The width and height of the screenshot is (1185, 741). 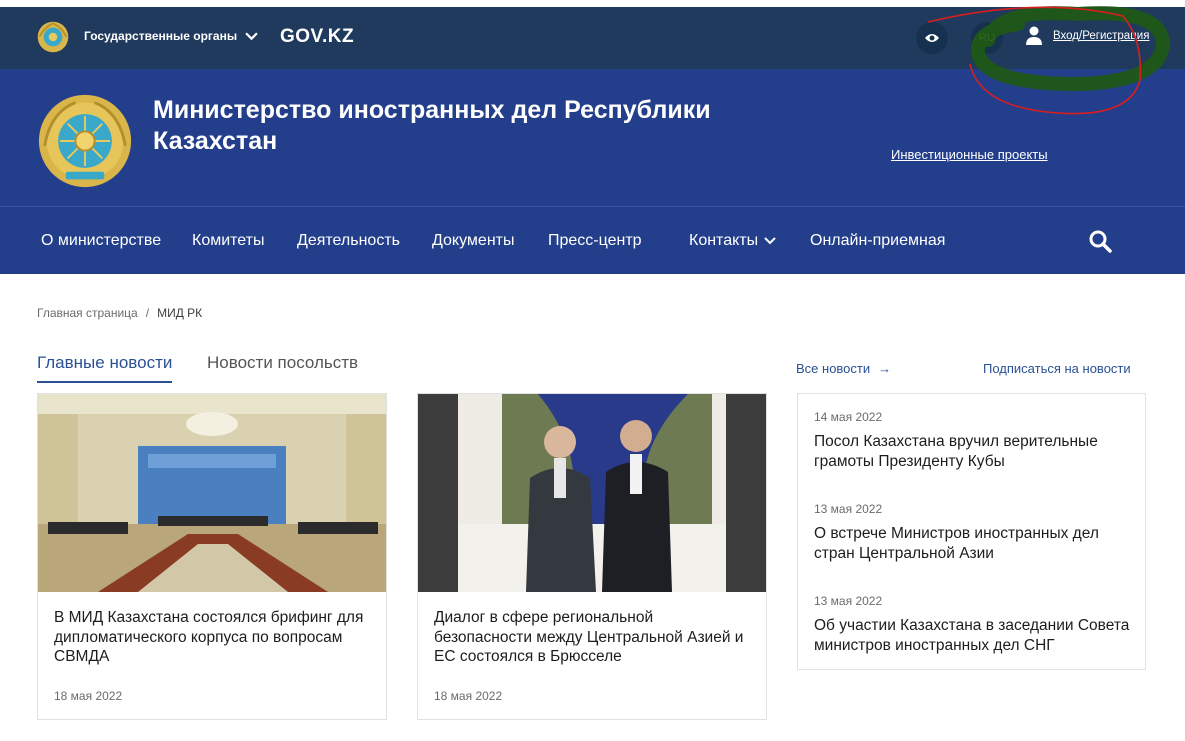 I want to click on gov-agencies-menu: Государственные органы, so click(x=171, y=36).